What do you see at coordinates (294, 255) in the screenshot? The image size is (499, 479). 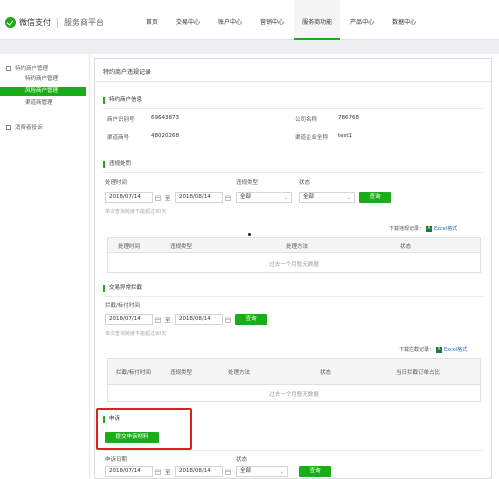 I see `violation-table: 处理时间 违规类型 处理方法 状态 过去一个月暂无数据` at bounding box center [294, 255].